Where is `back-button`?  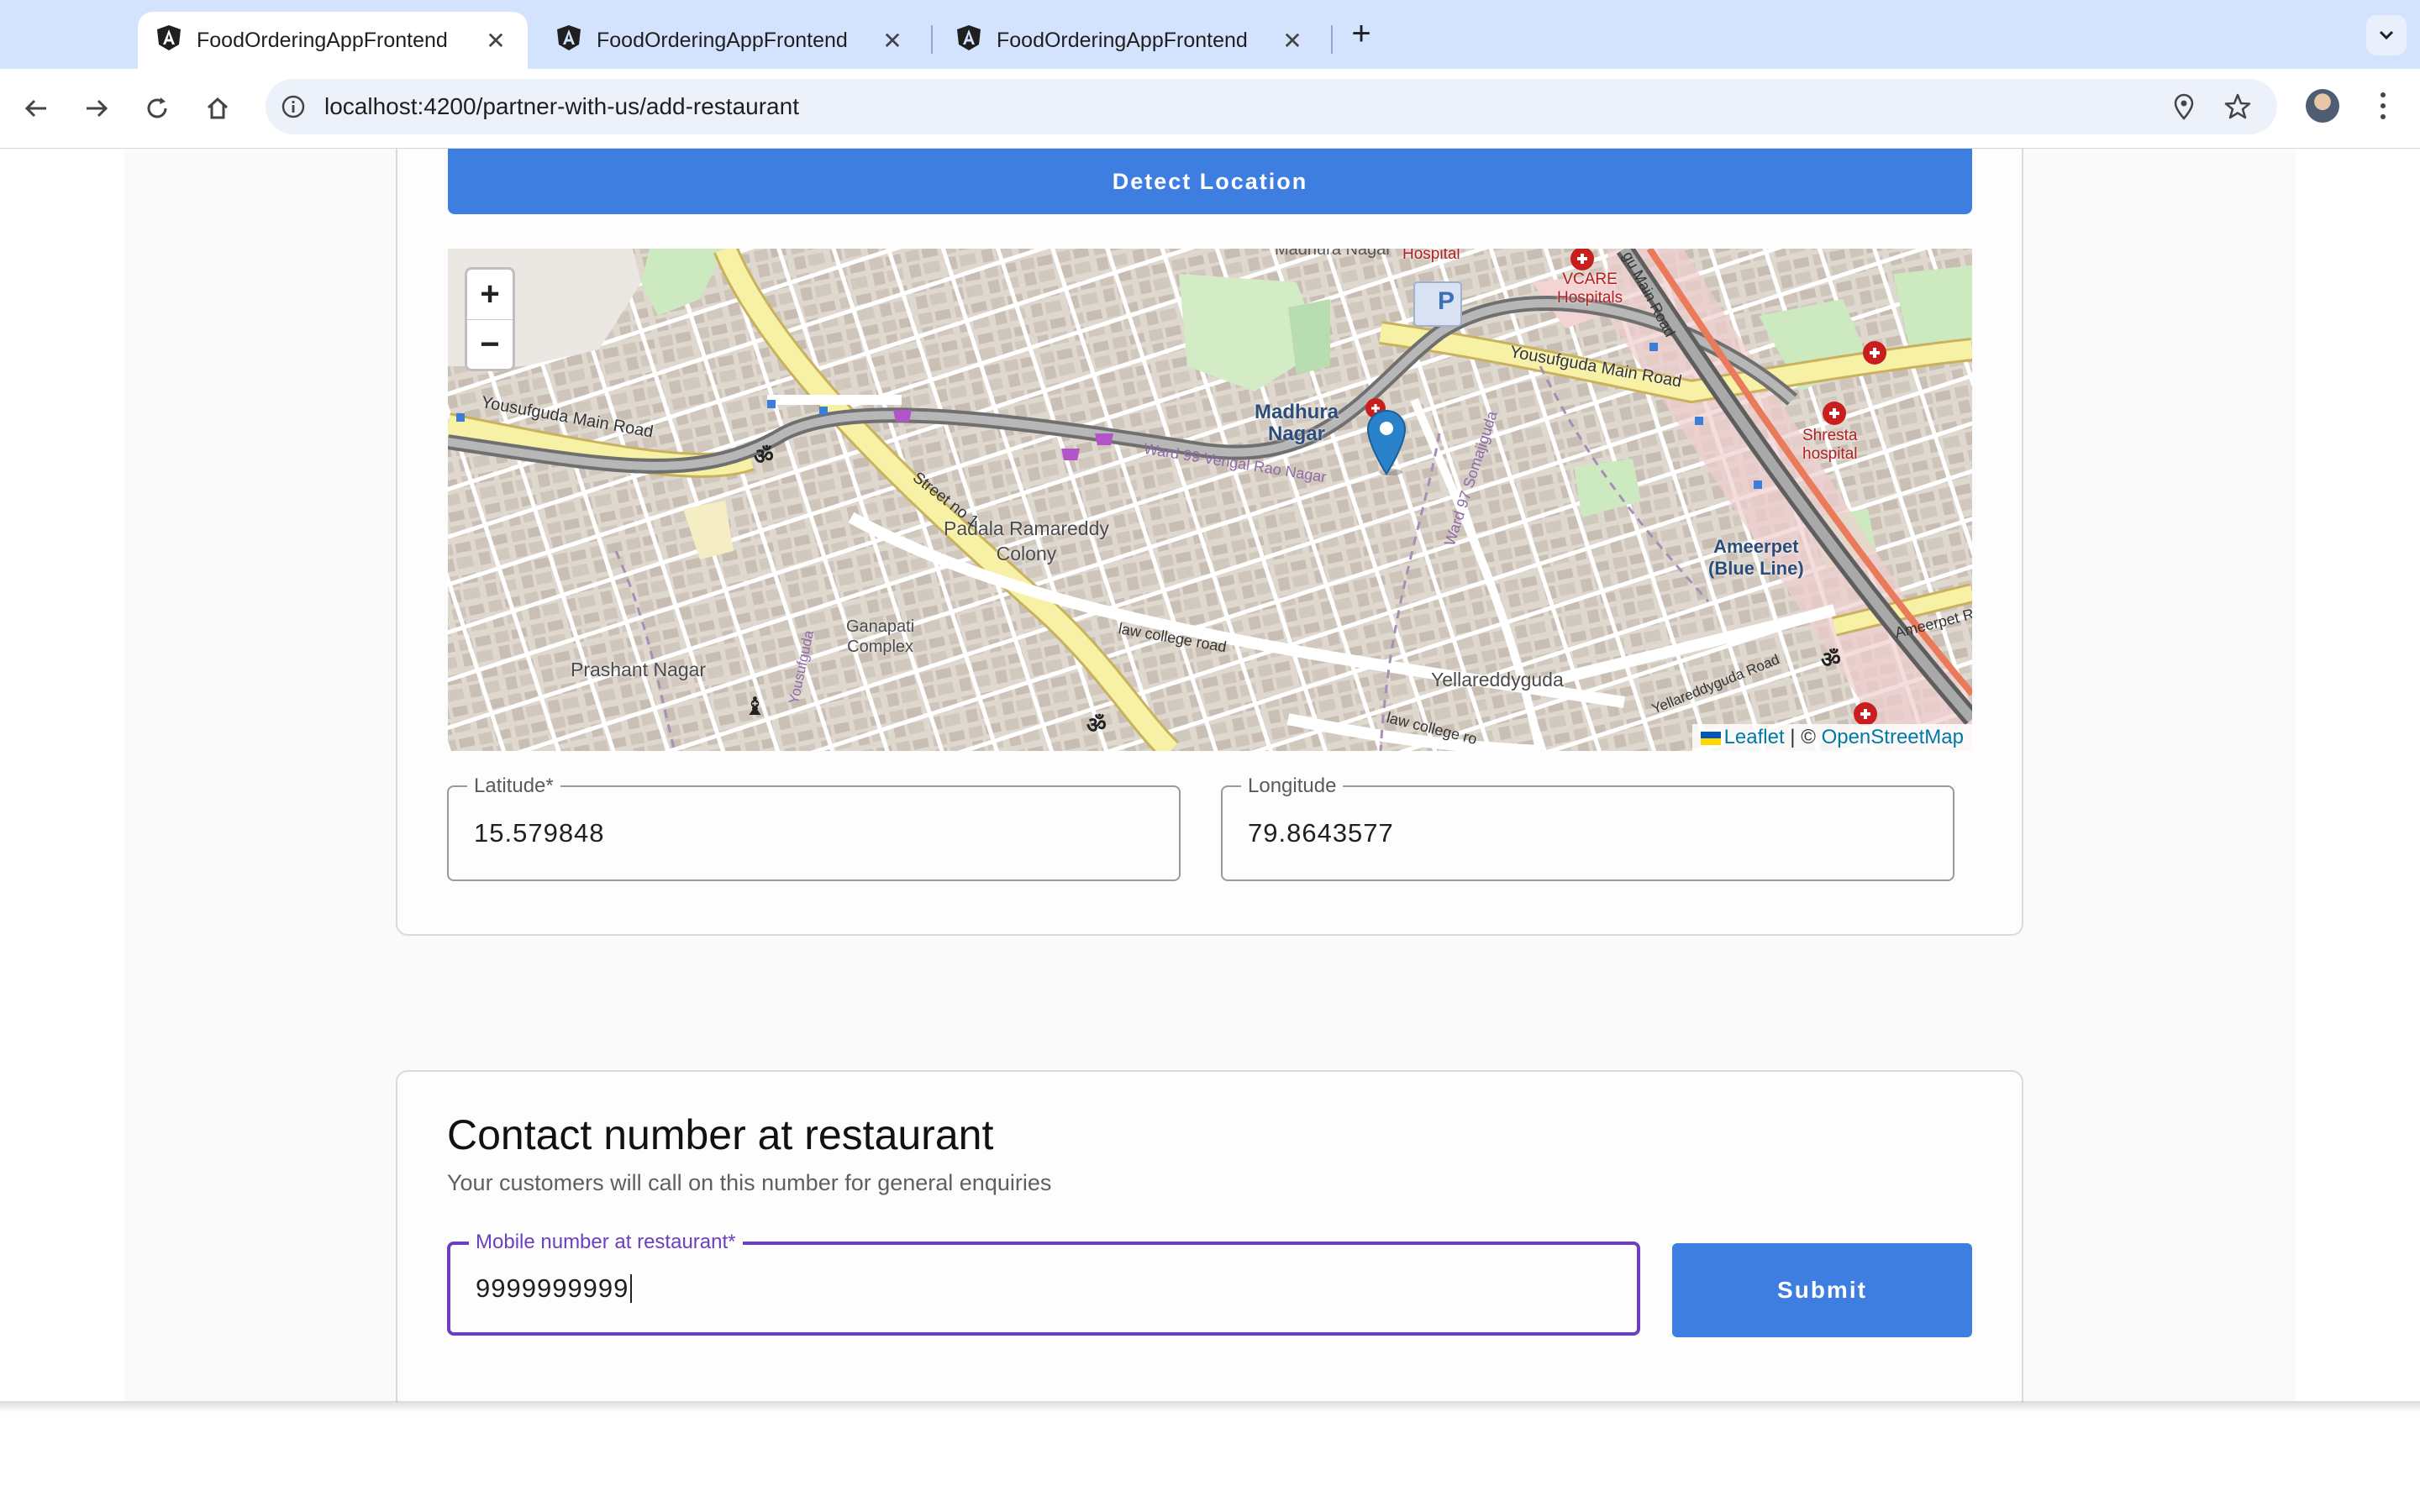
back-button is located at coordinates (36, 108).